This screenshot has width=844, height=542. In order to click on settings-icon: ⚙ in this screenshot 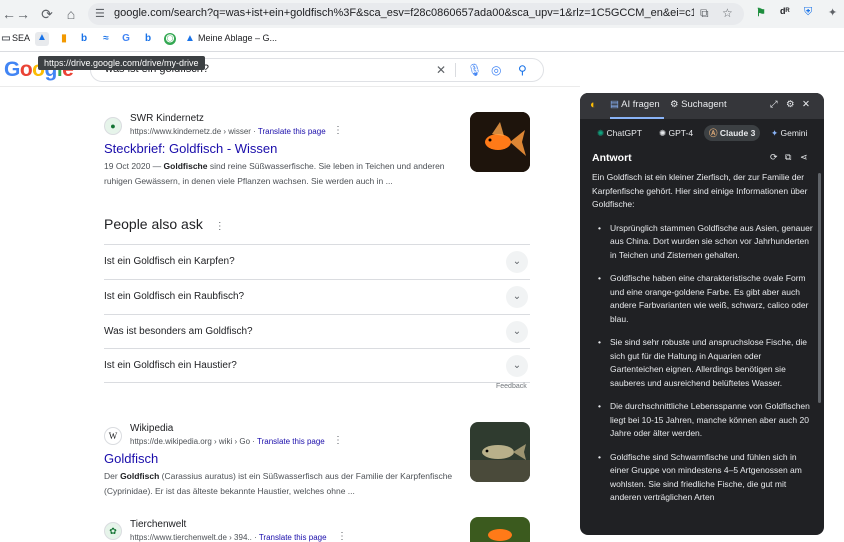, I will do `click(790, 104)`.